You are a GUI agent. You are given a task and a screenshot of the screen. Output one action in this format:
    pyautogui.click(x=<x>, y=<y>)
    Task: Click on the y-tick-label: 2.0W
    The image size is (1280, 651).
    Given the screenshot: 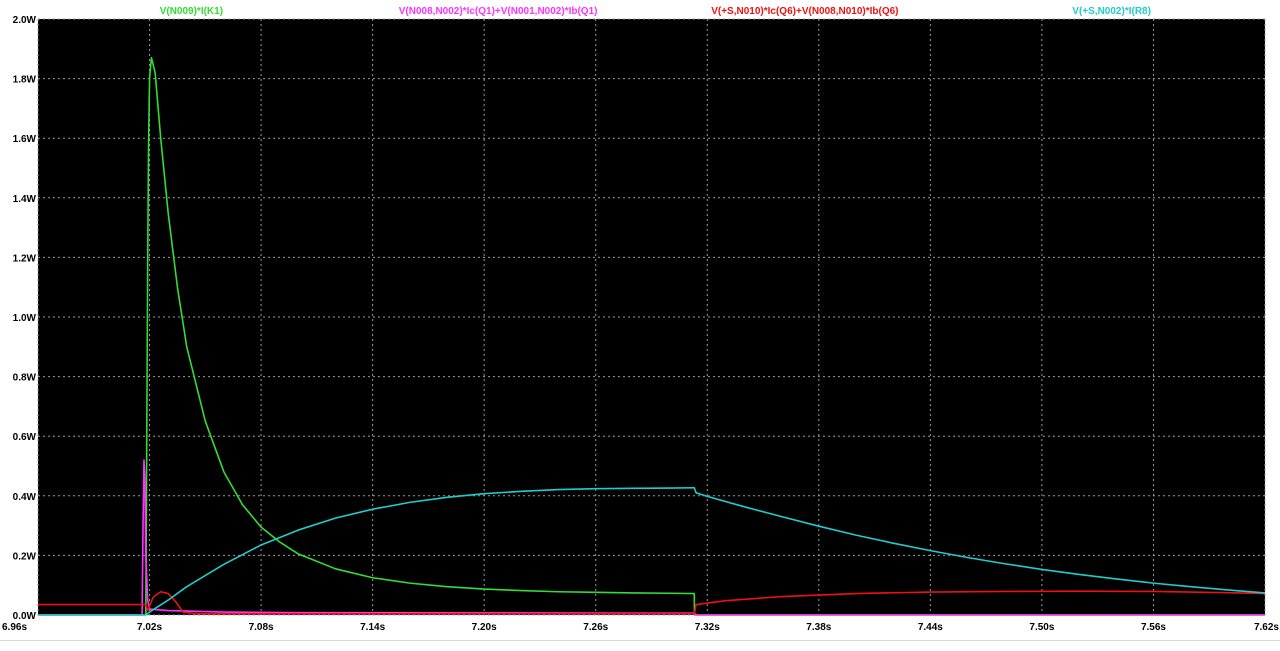 What is the action you would take?
    pyautogui.click(x=25, y=20)
    